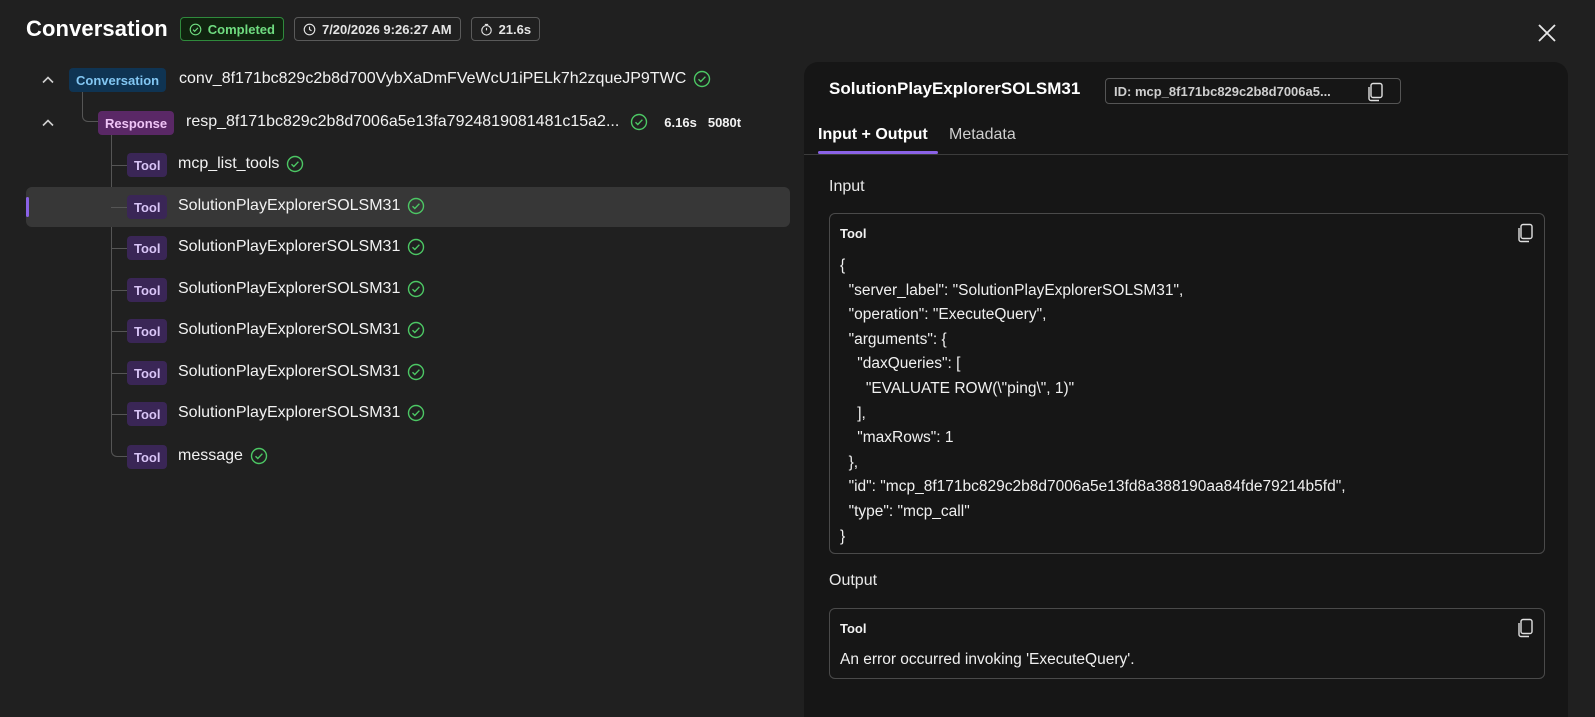  I want to click on tab-metadata: Metadata, so click(982, 135).